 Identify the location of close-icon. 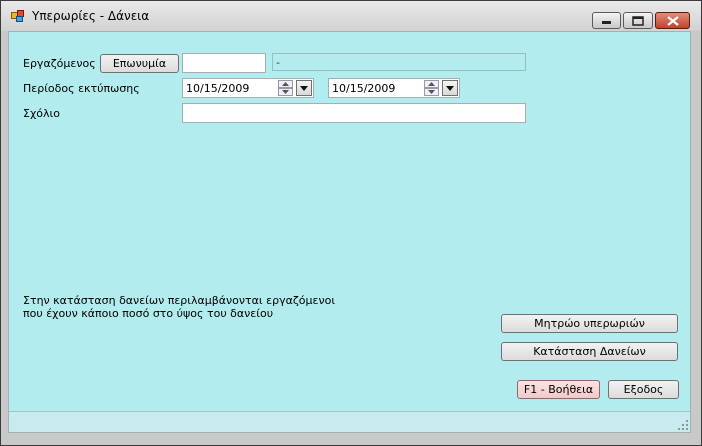
(672, 20).